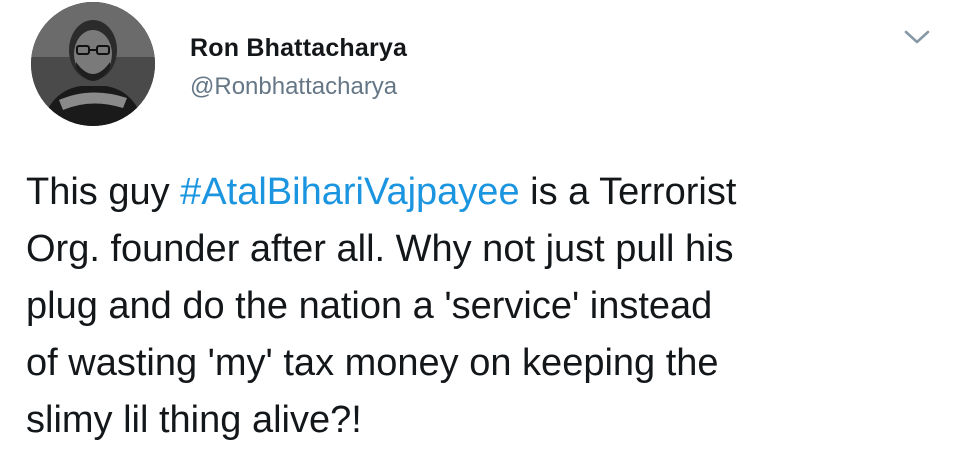 This screenshot has height=454, width=960. Describe the element at coordinates (103, 192) in the screenshot. I see `tweet-text-segment: This guy` at that location.